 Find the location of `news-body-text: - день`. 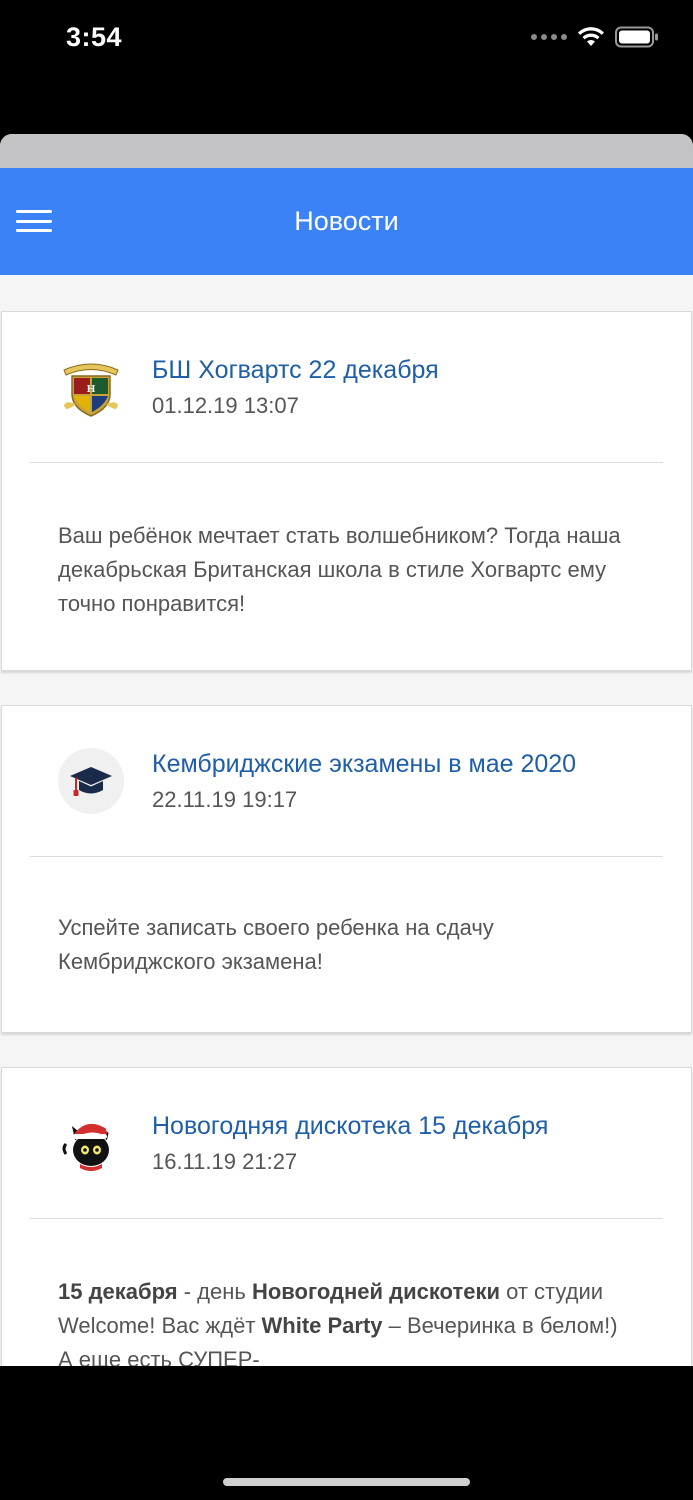

news-body-text: - день is located at coordinates (214, 1291).